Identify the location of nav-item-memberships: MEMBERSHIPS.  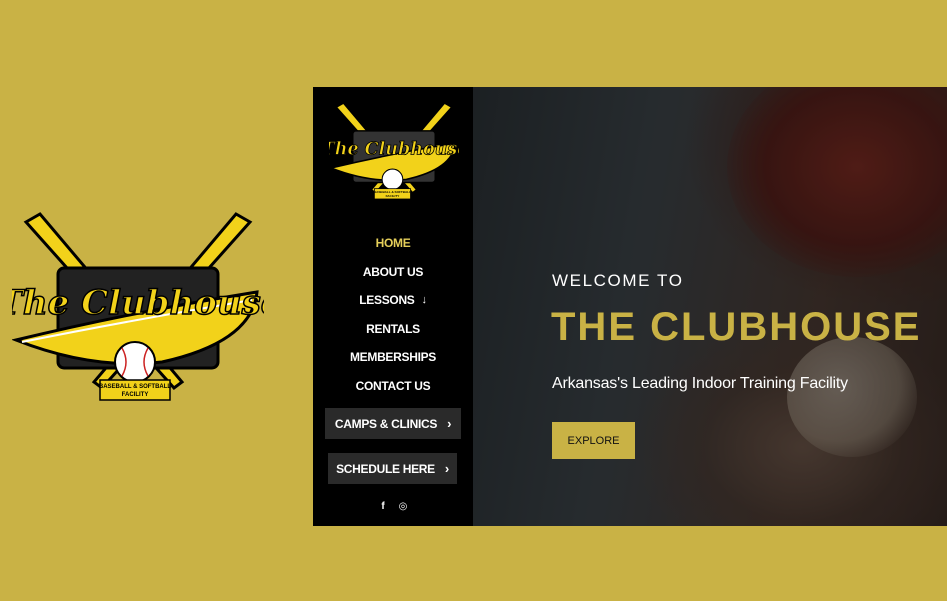
(393, 357).